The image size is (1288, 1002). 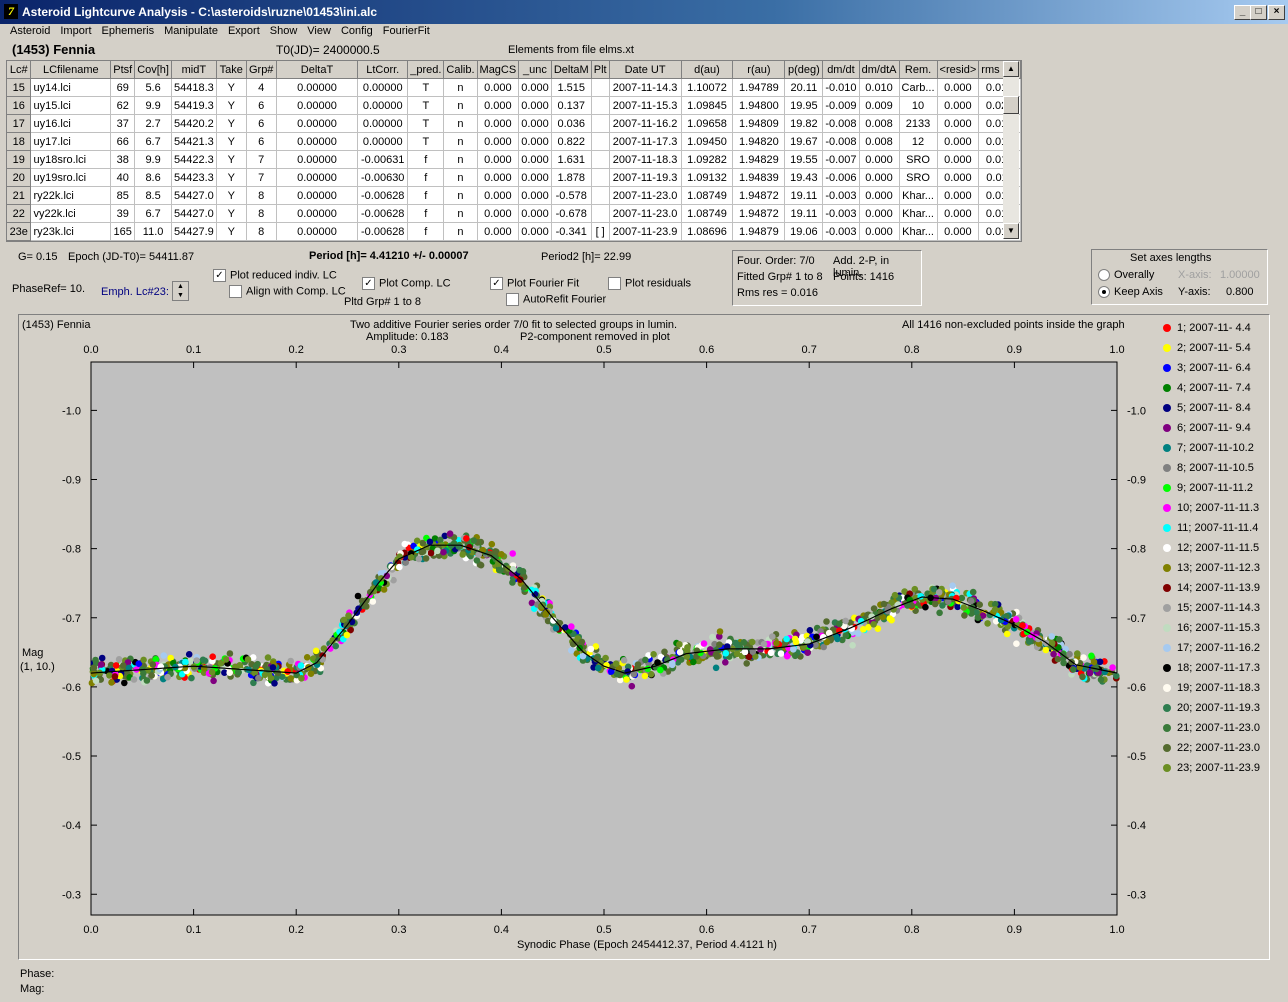 I want to click on x-tick-label-bottom: 0.7, so click(x=809, y=930).